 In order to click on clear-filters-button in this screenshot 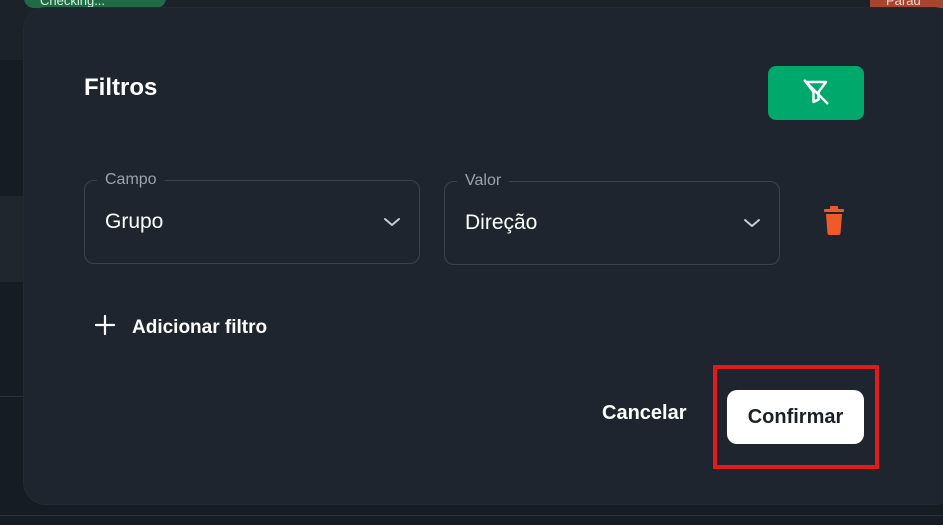, I will do `click(816, 93)`.